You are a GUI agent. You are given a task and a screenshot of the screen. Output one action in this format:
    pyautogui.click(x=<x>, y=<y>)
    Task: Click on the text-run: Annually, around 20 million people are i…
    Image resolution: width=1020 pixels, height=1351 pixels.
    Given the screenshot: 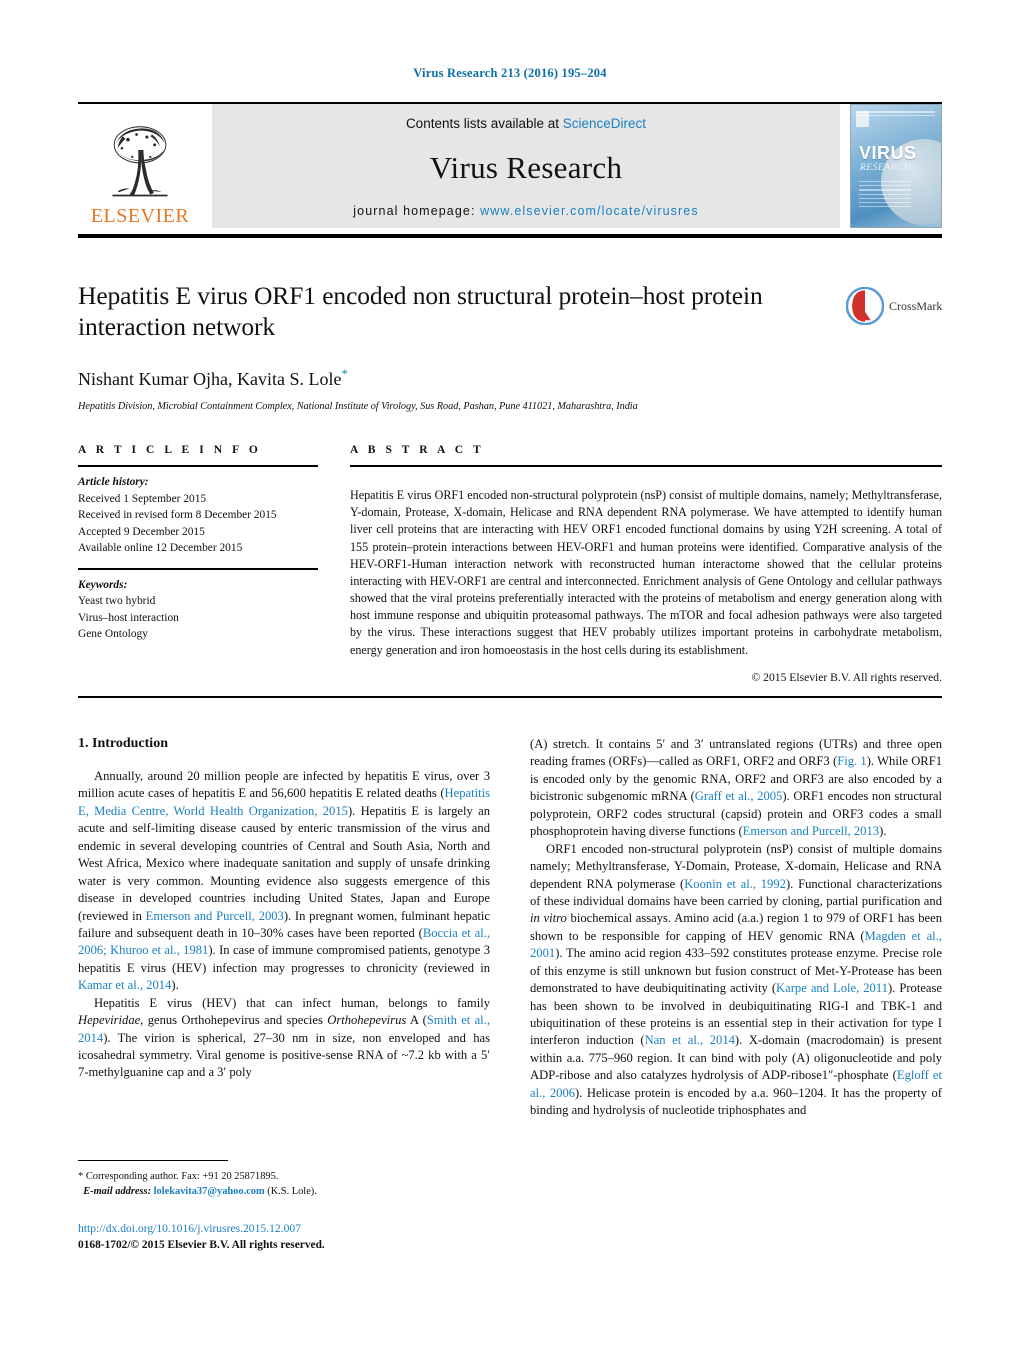 What is the action you would take?
    pyautogui.click(x=284, y=785)
    